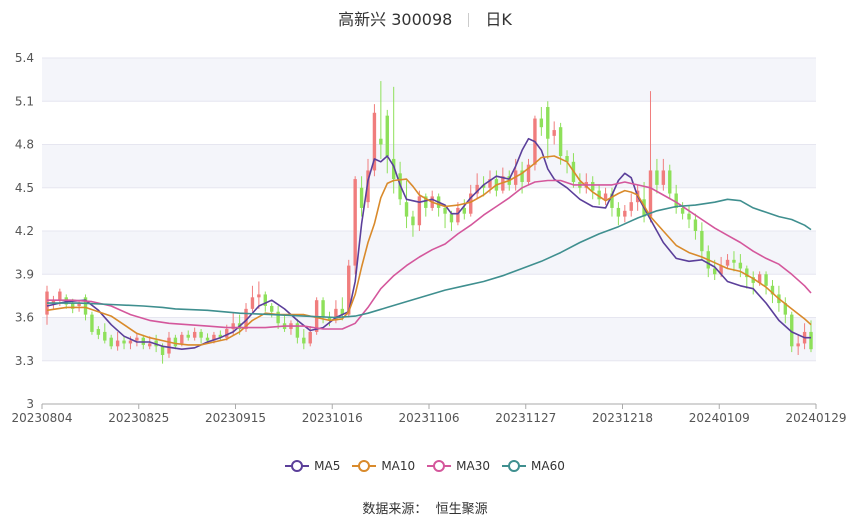 Image resolution: width=850 pixels, height=517 pixels. What do you see at coordinates (425, 467) in the screenshot?
I see `legend: MA5 MA10 MA30 MA60` at bounding box center [425, 467].